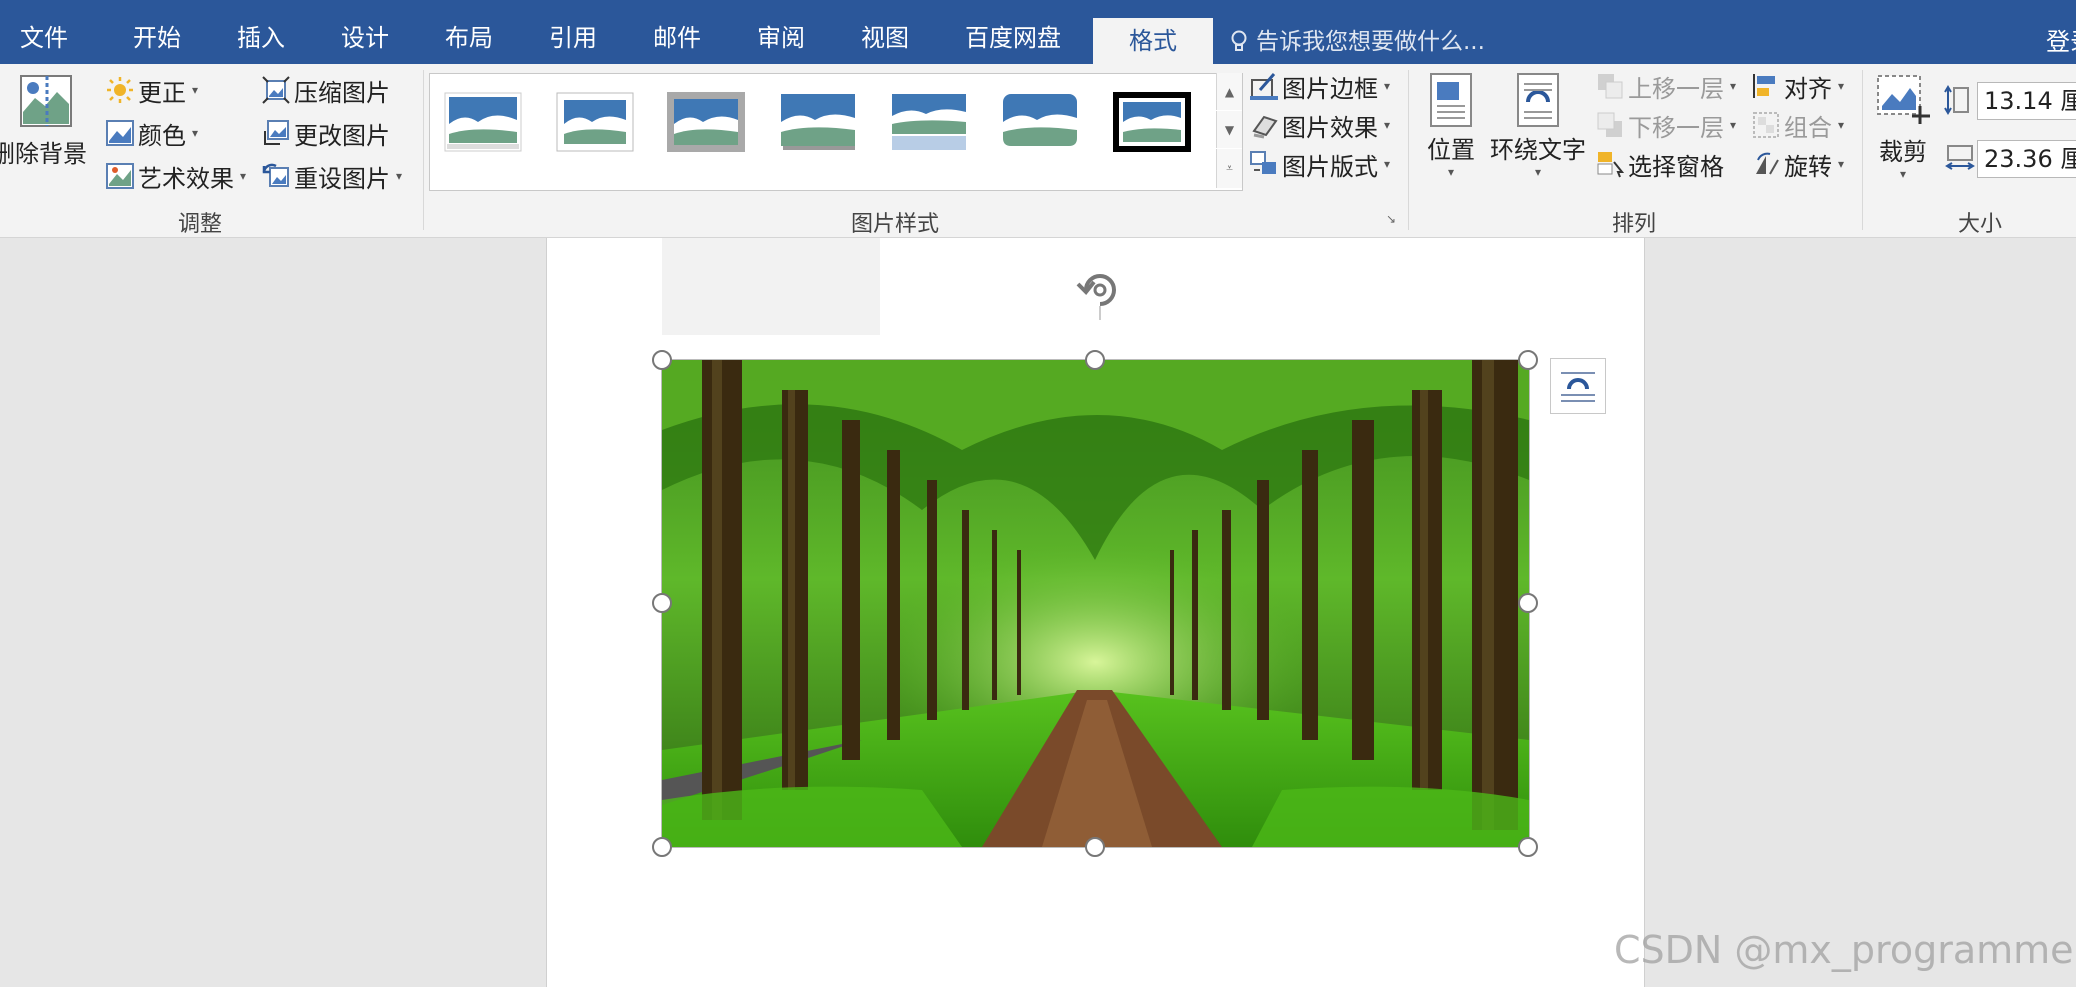 The height and width of the screenshot is (987, 2076). Describe the element at coordinates (1808, 127) in the screenshot. I see `group-label: 组合` at that location.